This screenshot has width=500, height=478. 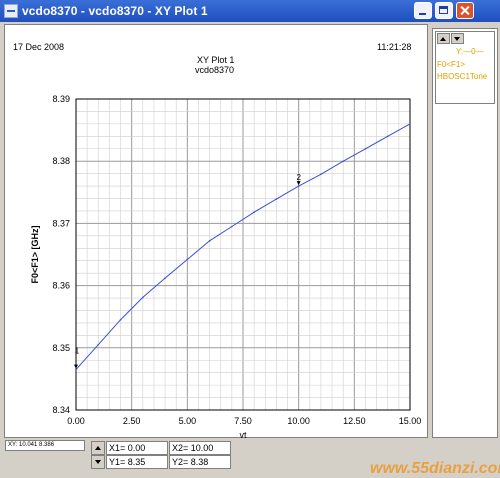 What do you see at coordinates (61, 348) in the screenshot?
I see `y-tick-label: 8.35` at bounding box center [61, 348].